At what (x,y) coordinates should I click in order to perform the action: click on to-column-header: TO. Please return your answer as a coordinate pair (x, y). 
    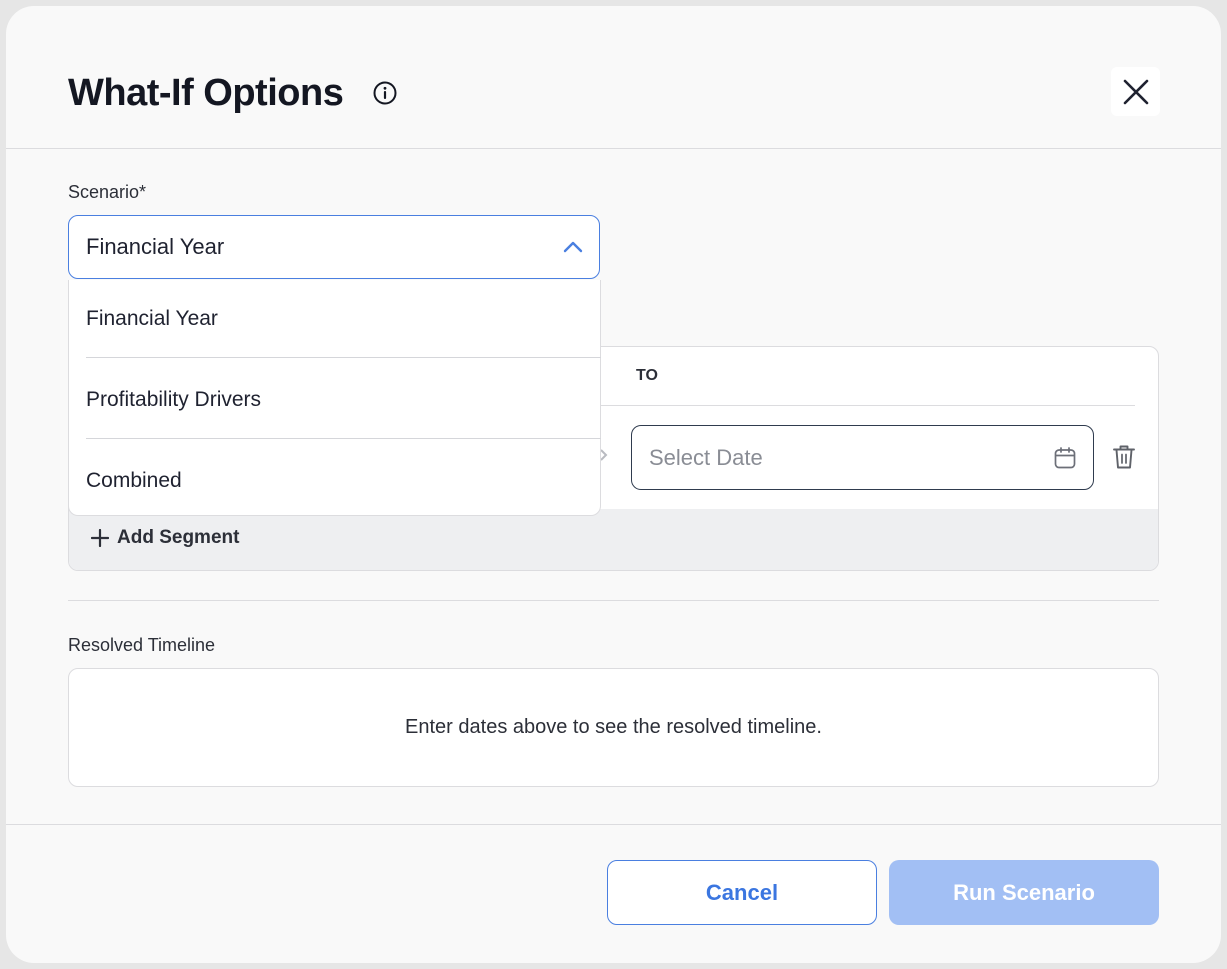
    Looking at the image, I should click on (647, 375).